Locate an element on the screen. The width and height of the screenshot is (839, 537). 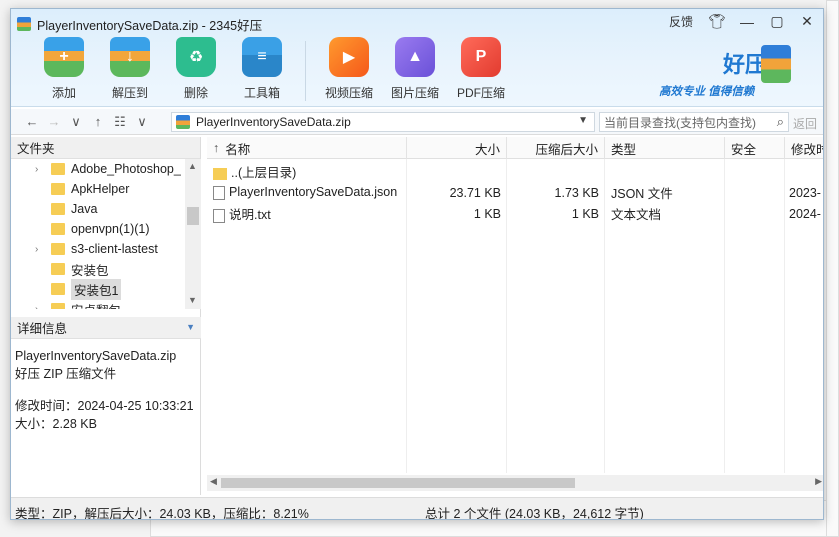
file-packed-cell: 1 KB is located at coordinates (585, 213).